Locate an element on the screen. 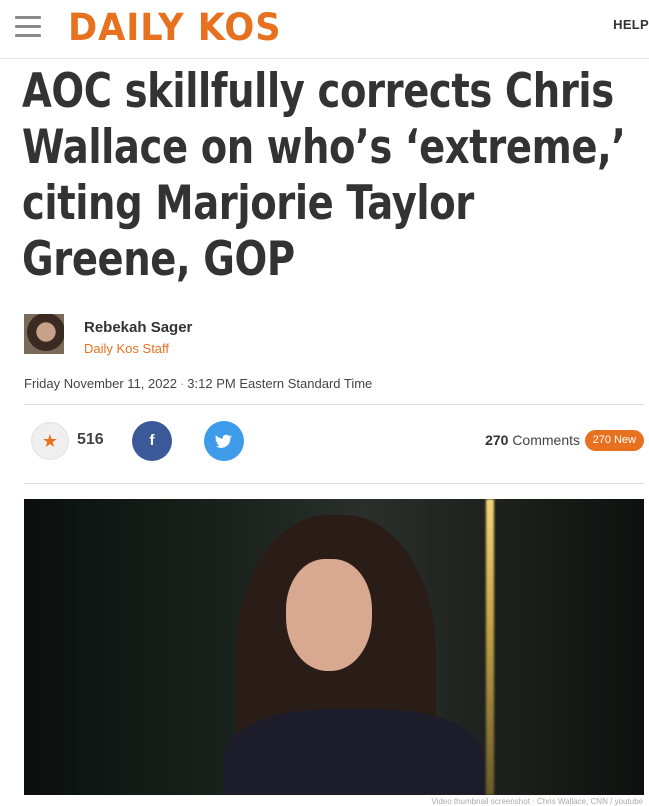 The width and height of the screenshot is (649, 806). subject-face is located at coordinates (329, 615).